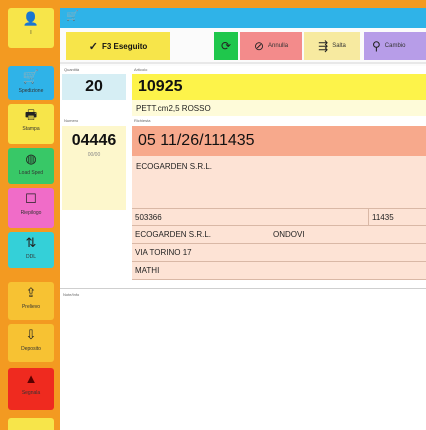 This screenshot has width=426, height=430. I want to click on salta-button: ⇶ Salta, so click(332, 46).